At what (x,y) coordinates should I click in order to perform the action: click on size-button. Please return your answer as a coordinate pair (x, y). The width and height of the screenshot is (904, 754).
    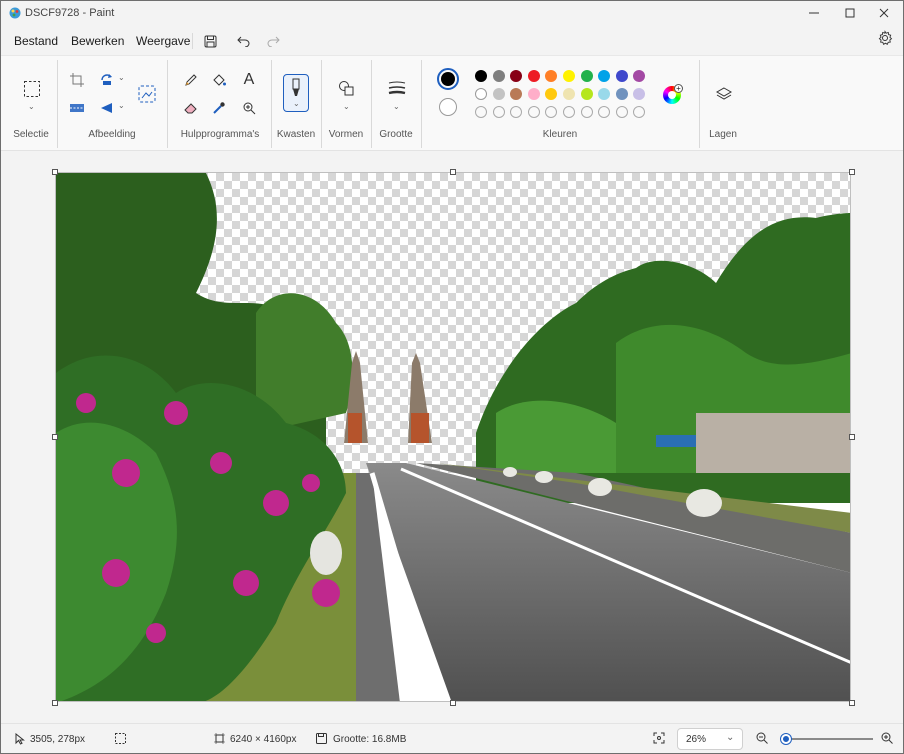
    Looking at the image, I should click on (397, 88).